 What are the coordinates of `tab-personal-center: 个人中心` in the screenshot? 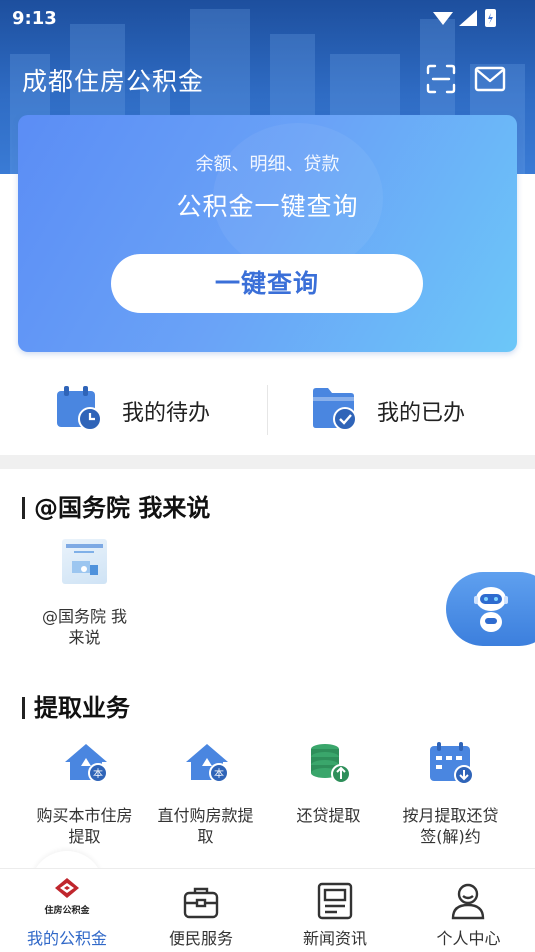 It's located at (468, 910).